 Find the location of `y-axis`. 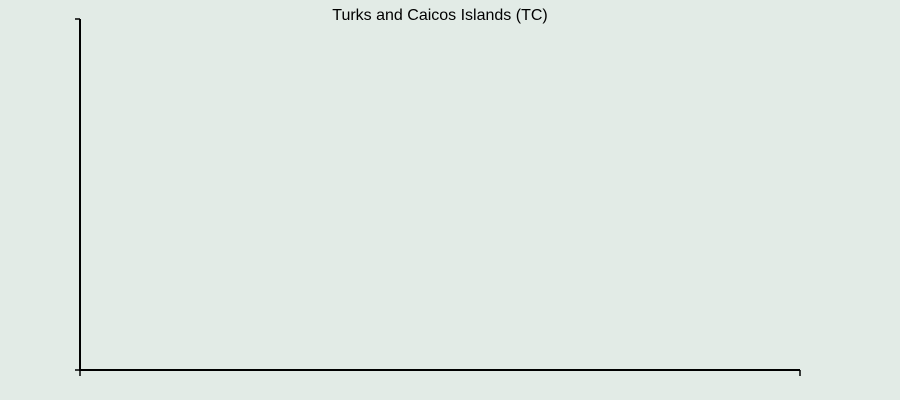

y-axis is located at coordinates (78, 194).